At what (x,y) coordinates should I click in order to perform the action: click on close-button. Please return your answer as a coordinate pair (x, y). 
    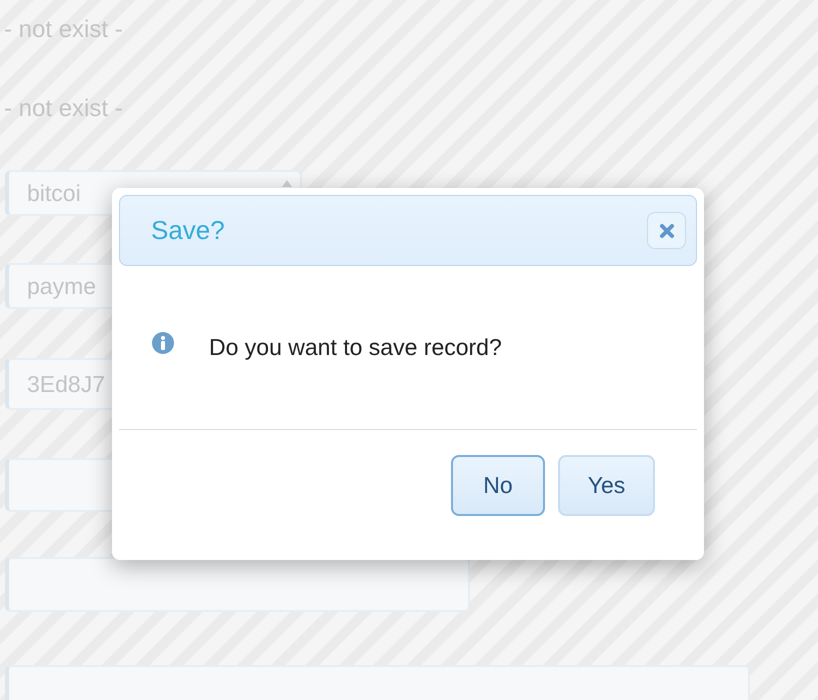
    Looking at the image, I should click on (666, 230).